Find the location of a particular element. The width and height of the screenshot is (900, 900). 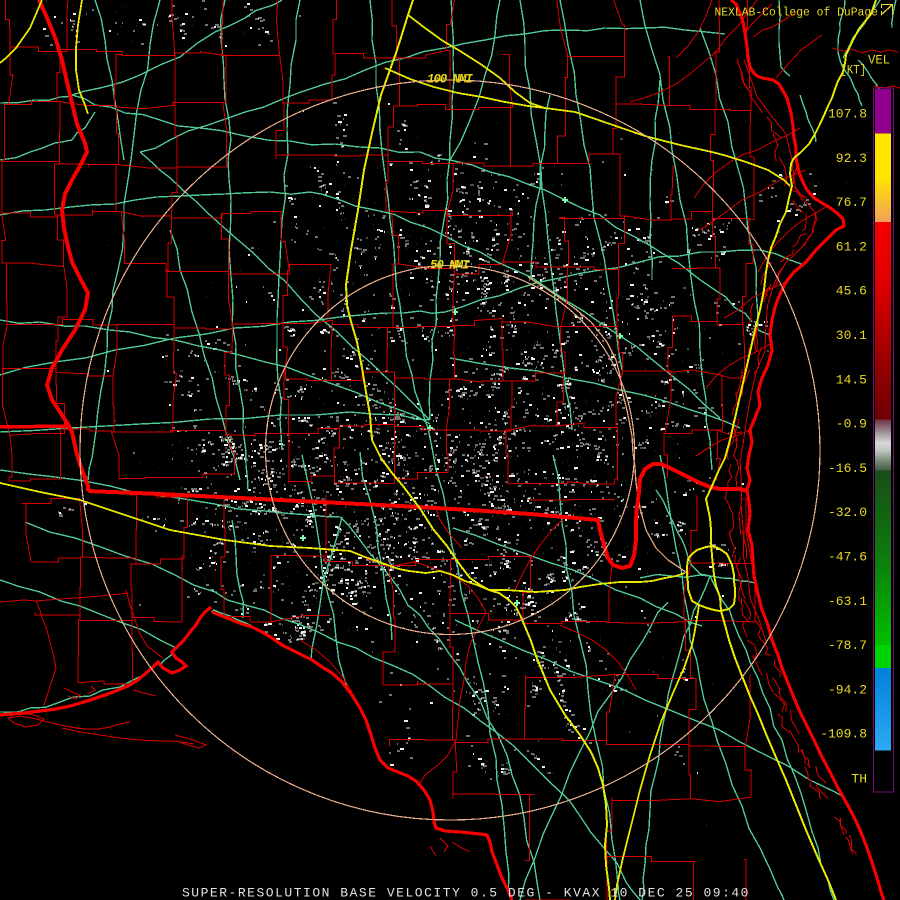

svg-text: 50 NMI is located at coordinates (450, 266).